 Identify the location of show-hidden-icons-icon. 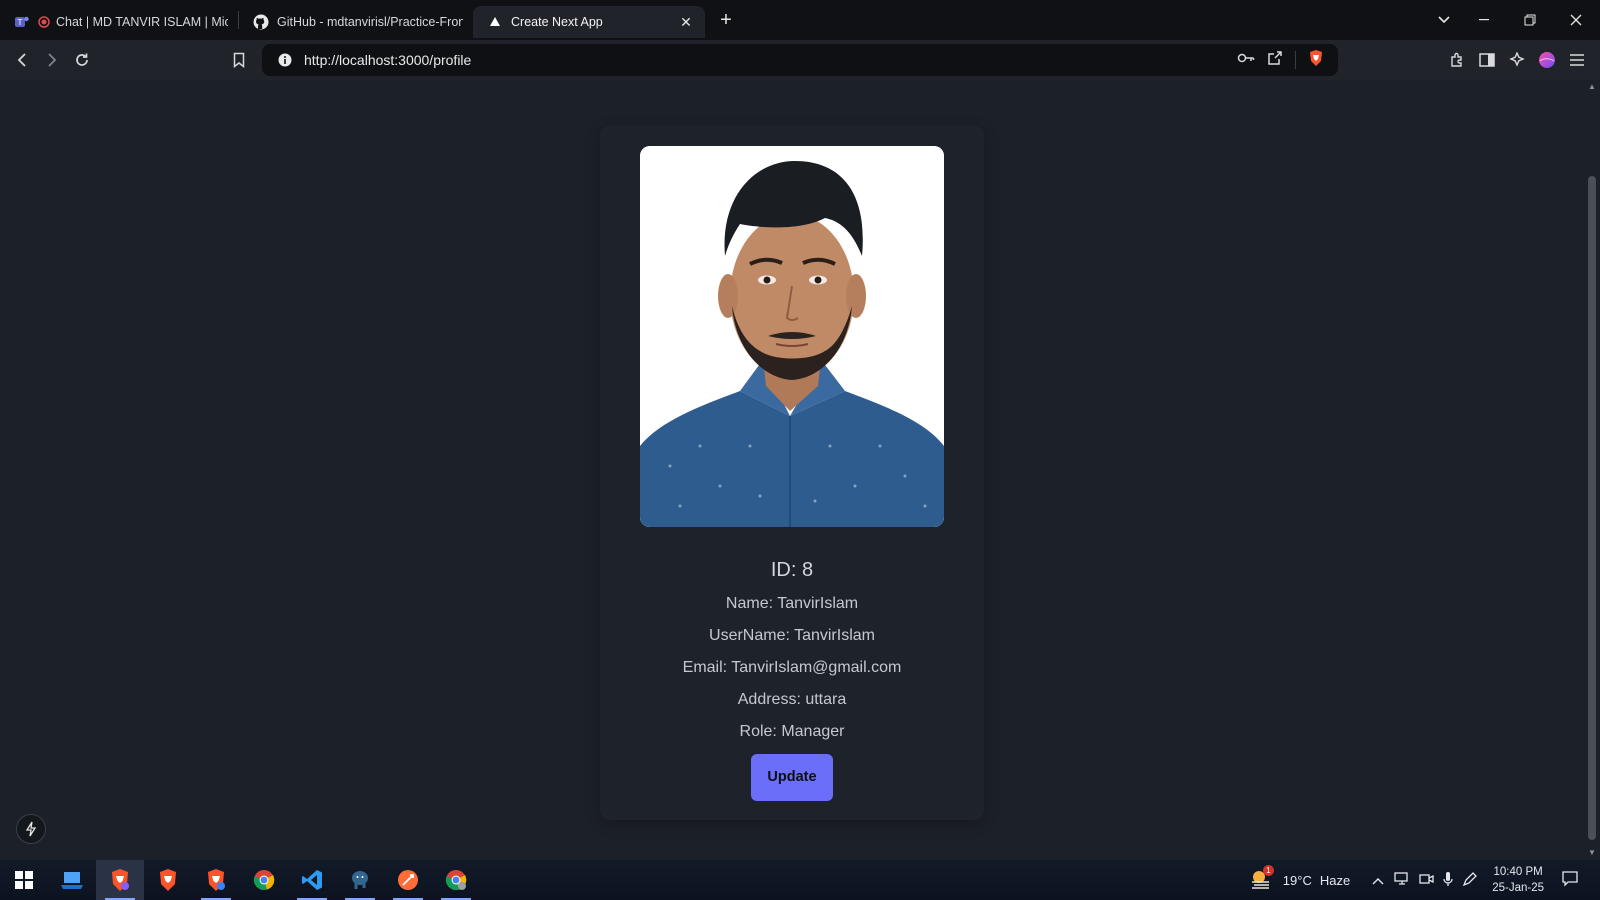
(1378, 880).